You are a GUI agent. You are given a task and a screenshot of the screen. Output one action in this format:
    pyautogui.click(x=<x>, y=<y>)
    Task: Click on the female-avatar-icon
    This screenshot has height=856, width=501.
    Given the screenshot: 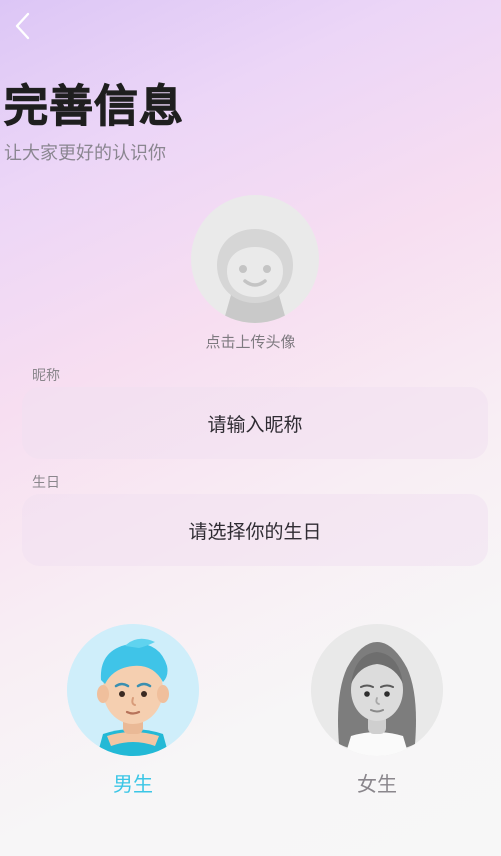 What is the action you would take?
    pyautogui.click(x=377, y=690)
    